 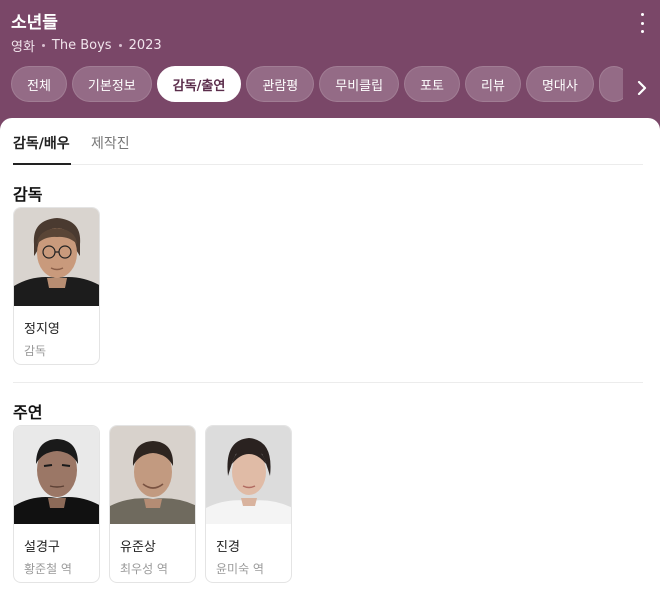 What do you see at coordinates (42, 147) in the screenshot?
I see `subtab-director-actors: 감독/배우` at bounding box center [42, 147].